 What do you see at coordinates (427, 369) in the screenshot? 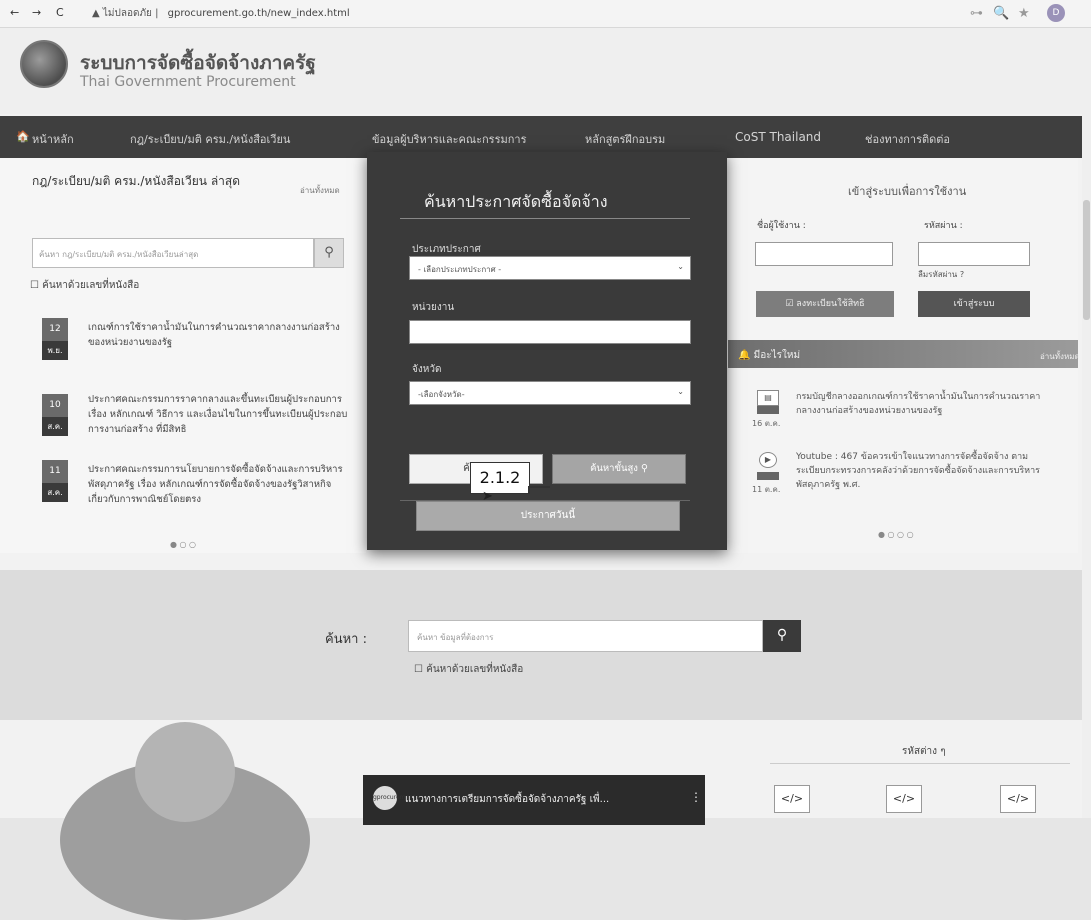
I see `province-label: จังหวัด` at bounding box center [427, 369].